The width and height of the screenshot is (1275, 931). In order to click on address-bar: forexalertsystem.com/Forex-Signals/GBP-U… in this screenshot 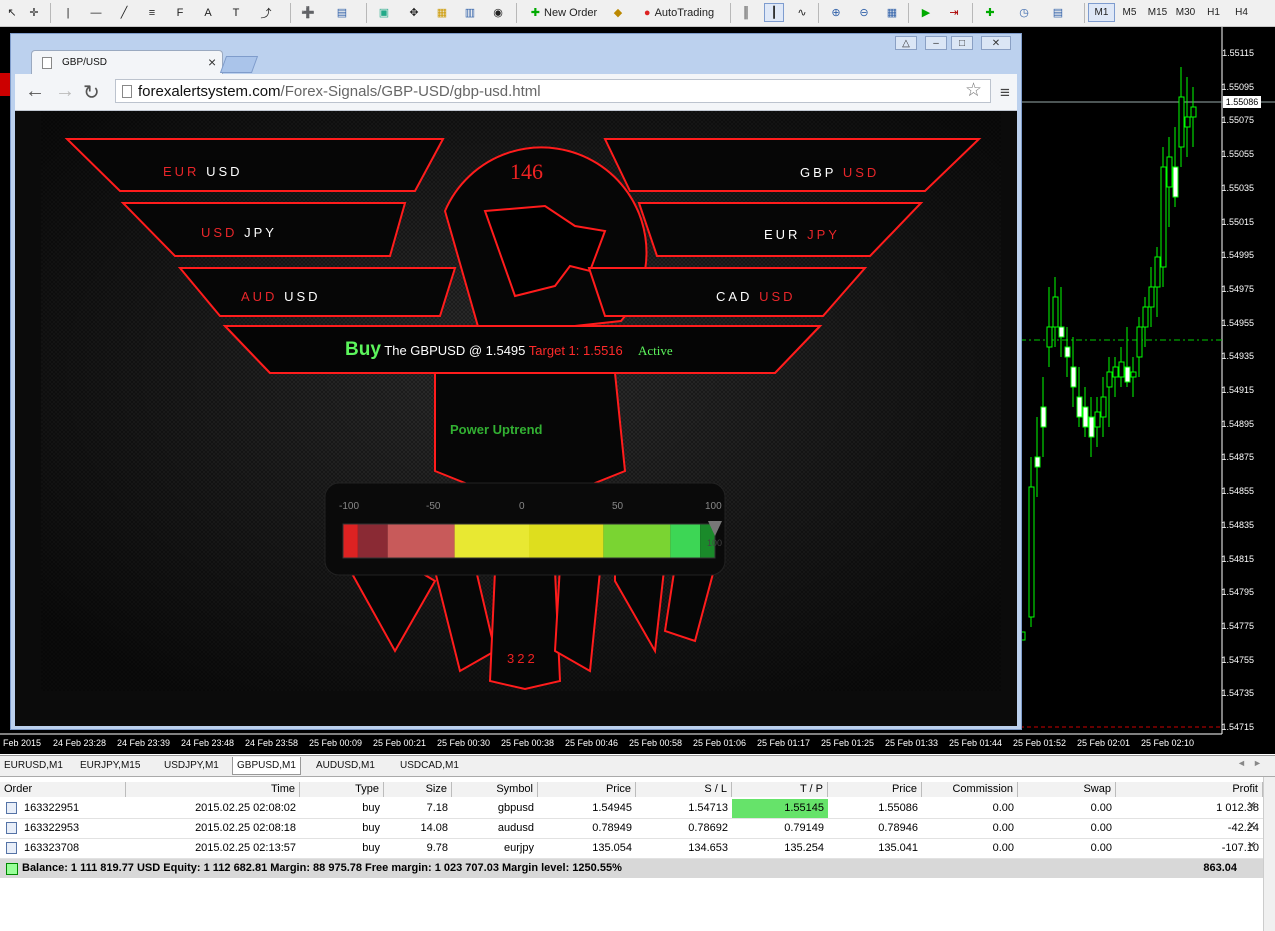, I will do `click(553, 91)`.